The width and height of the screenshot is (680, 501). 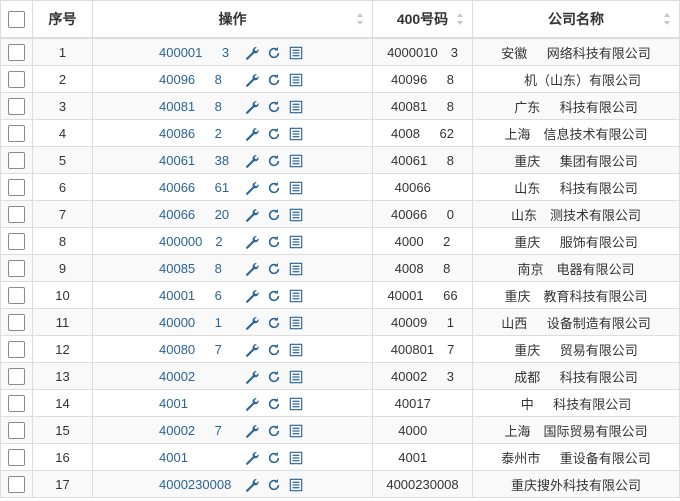 I want to click on number-link: 40085 8, so click(x=198, y=268).